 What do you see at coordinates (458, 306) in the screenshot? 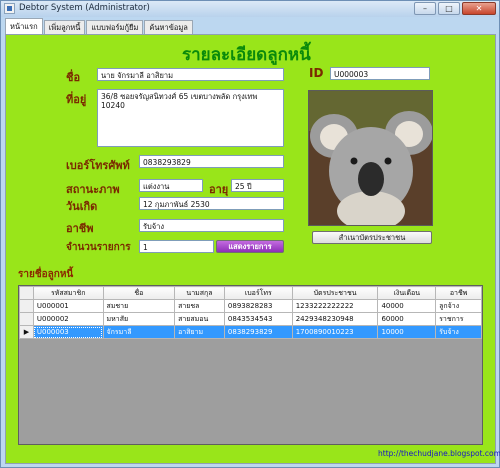
I see `occupation-cell: ลูกจ้าง` at bounding box center [458, 306].